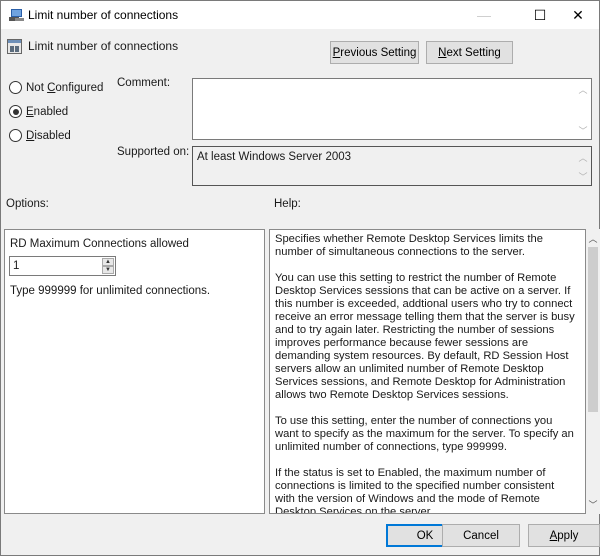  I want to click on accel-key: N, so click(442, 52).